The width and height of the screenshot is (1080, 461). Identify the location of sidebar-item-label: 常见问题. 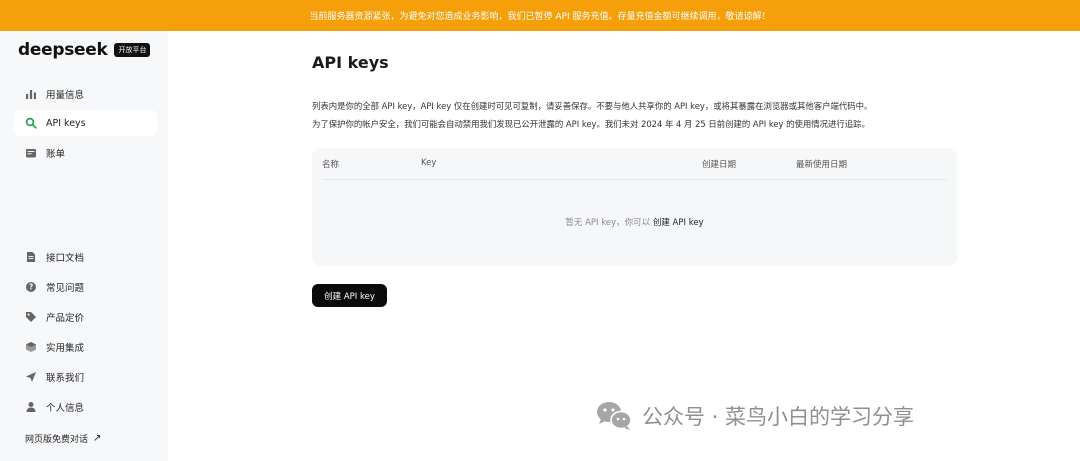
(65, 288).